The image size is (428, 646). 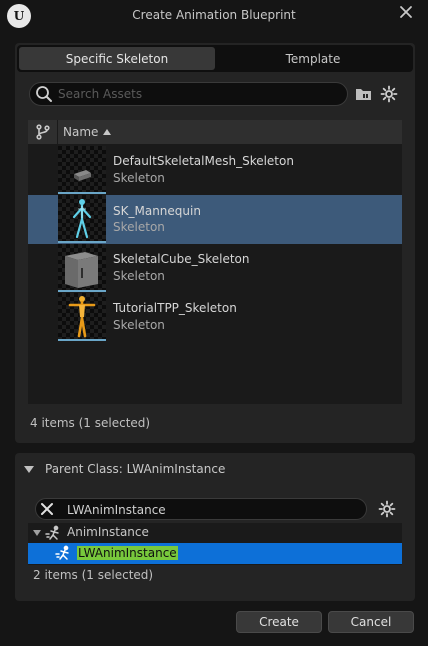 What do you see at coordinates (80, 132) in the screenshot?
I see `column-header-name: Name` at bounding box center [80, 132].